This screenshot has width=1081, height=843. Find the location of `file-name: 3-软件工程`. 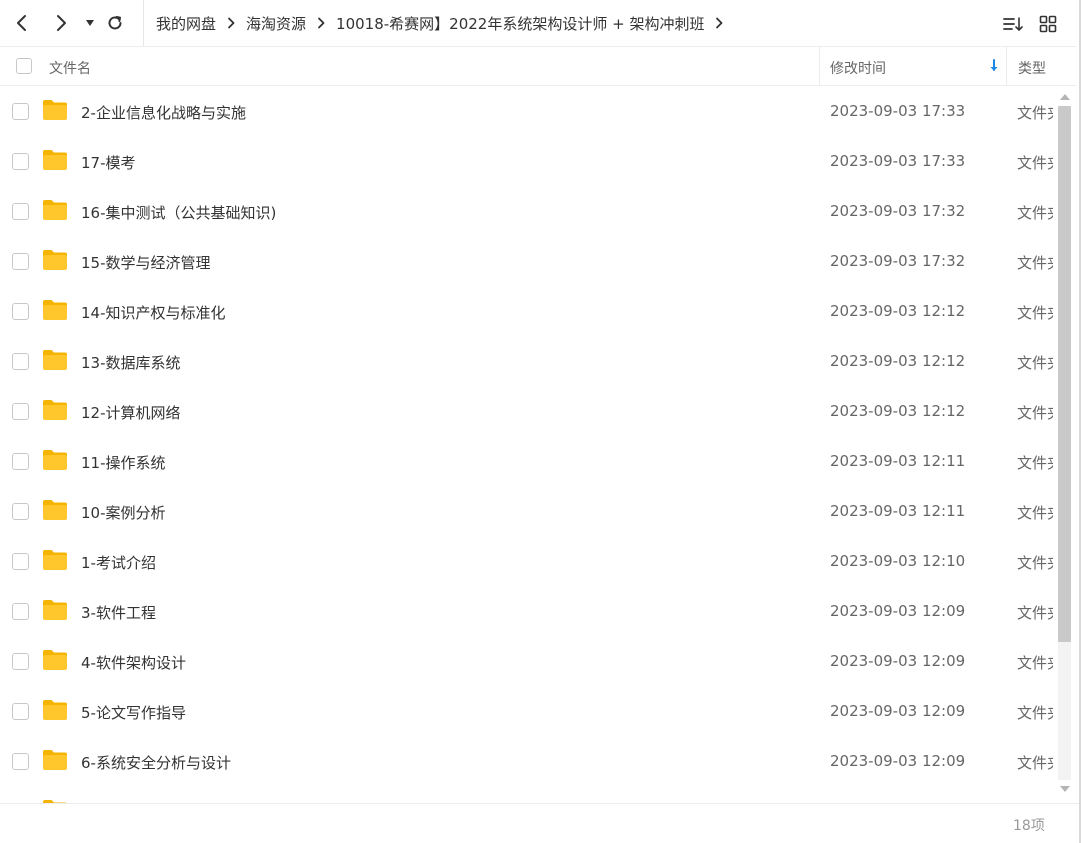

file-name: 3-软件工程 is located at coordinates (118, 612).